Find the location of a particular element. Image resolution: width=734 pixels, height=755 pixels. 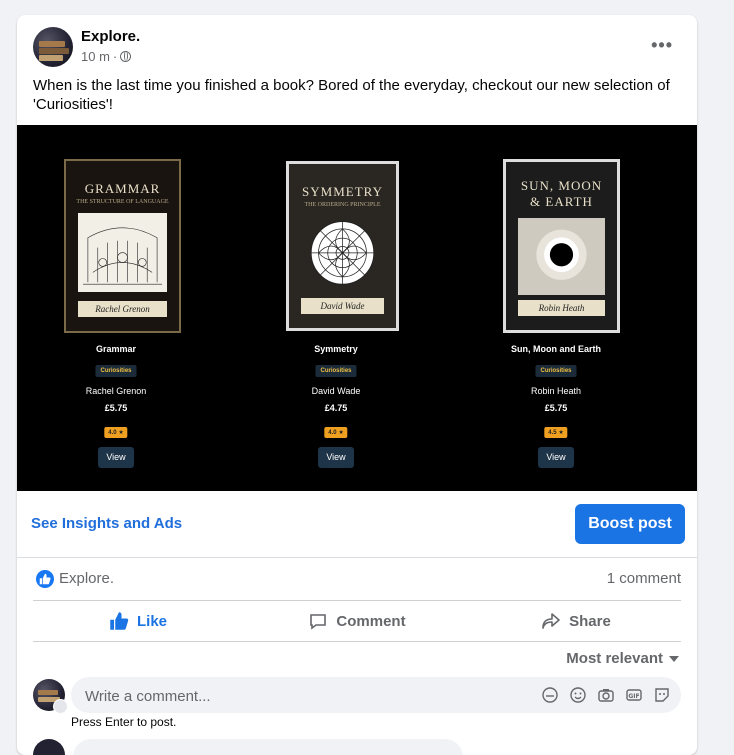

cover-author: Robin Heath is located at coordinates (561, 308).